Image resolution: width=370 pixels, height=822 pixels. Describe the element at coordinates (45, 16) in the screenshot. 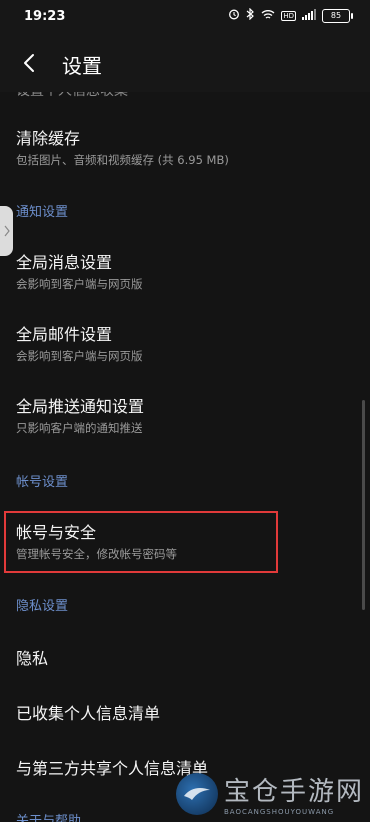

I see `status-time: 19:23` at that location.